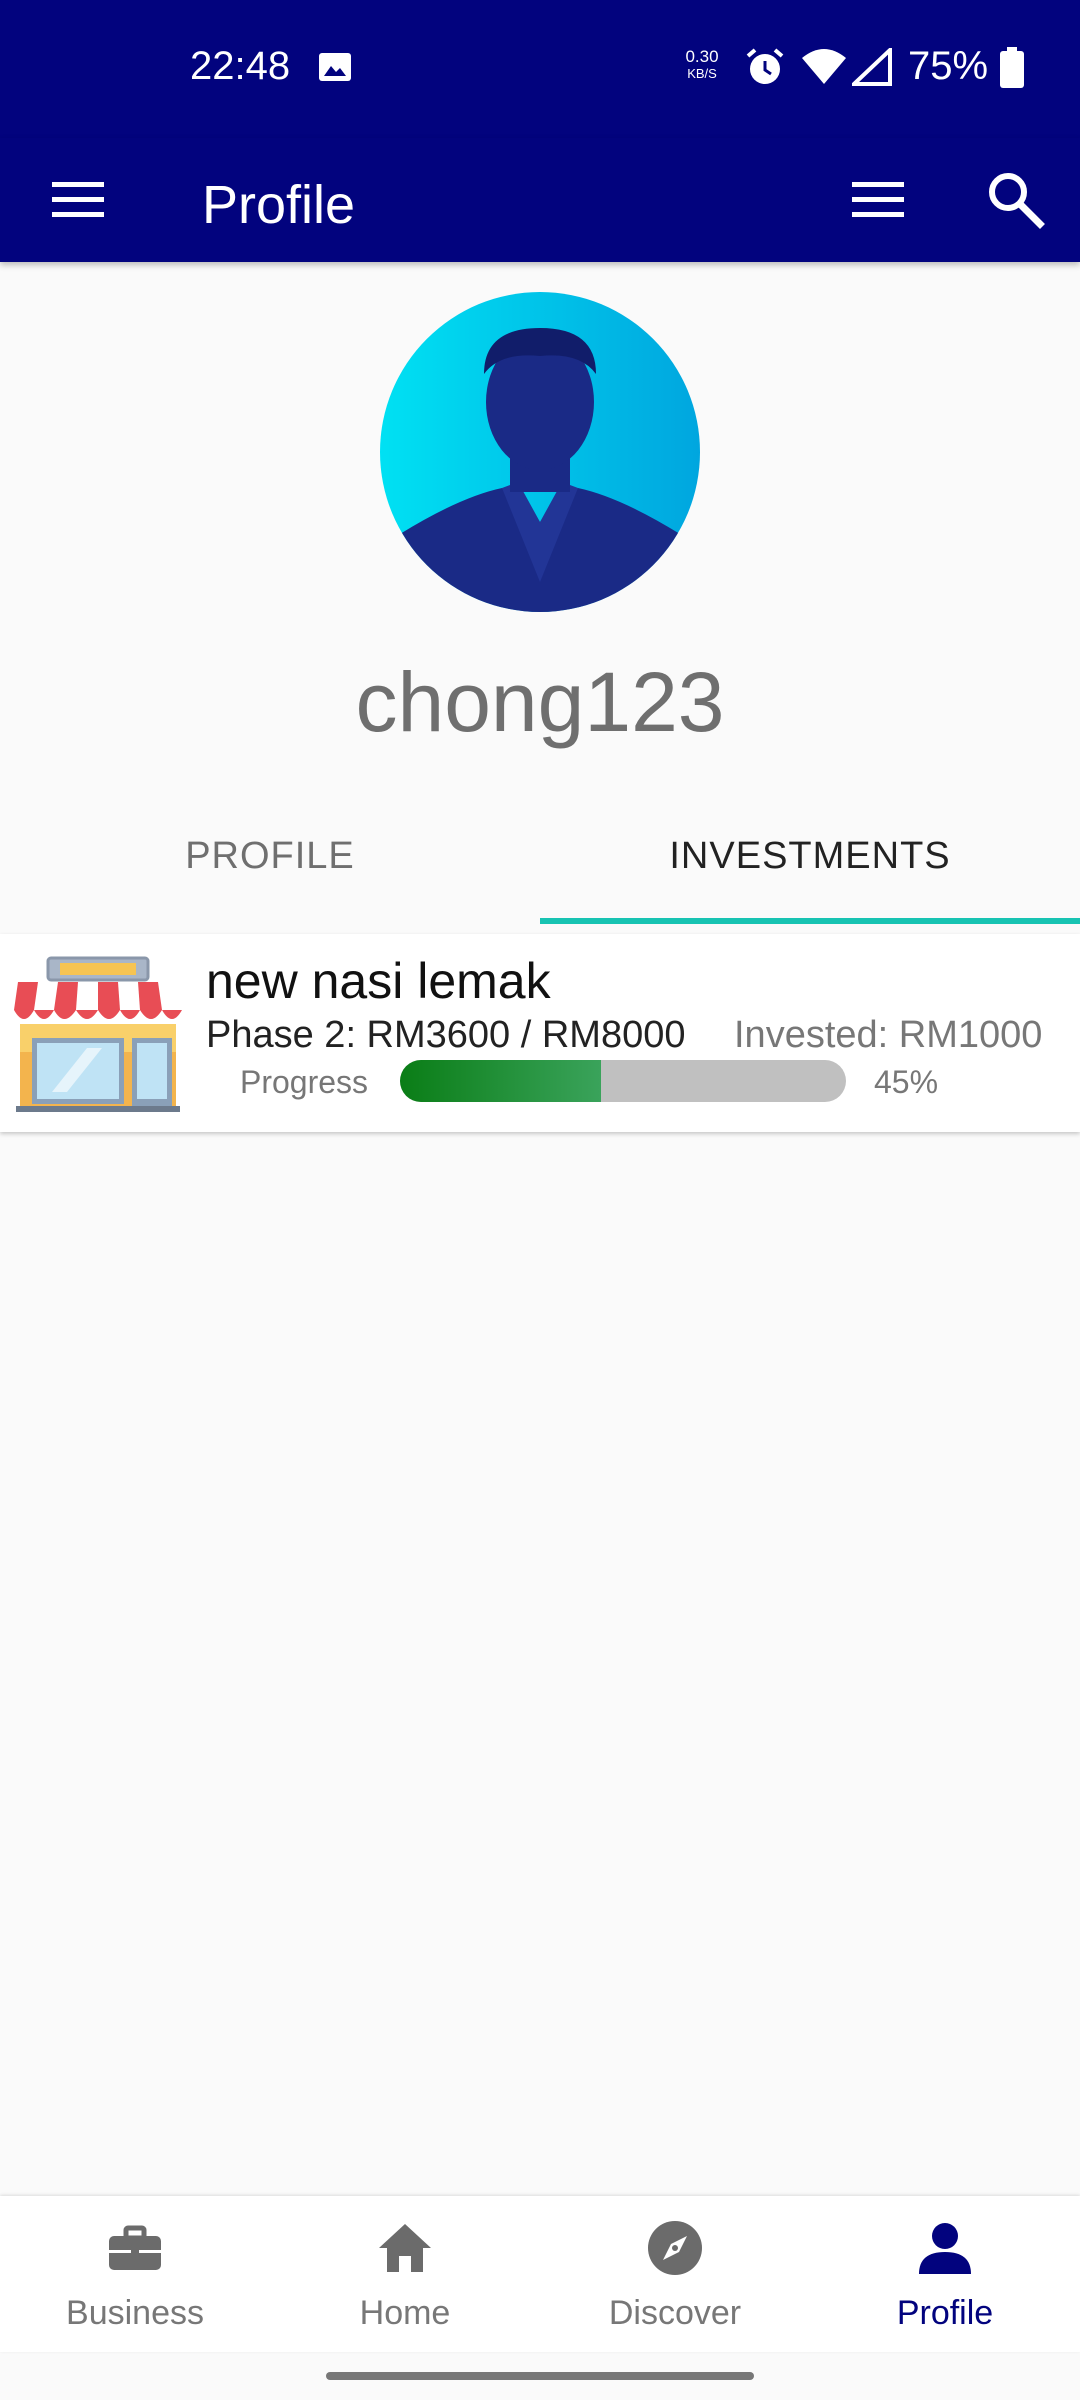  I want to click on store-icon, so click(98, 1034).